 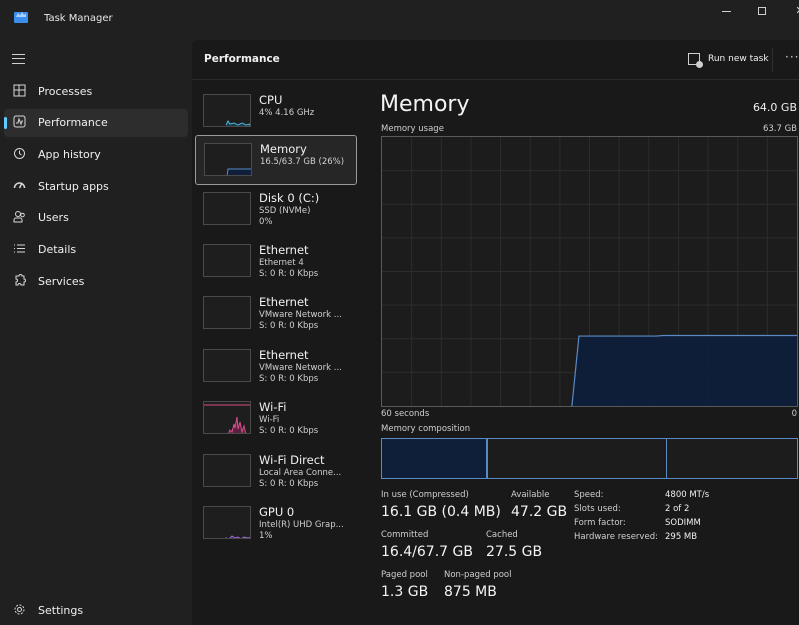 What do you see at coordinates (19, 186) in the screenshot?
I see `speedometer-icon` at bounding box center [19, 186].